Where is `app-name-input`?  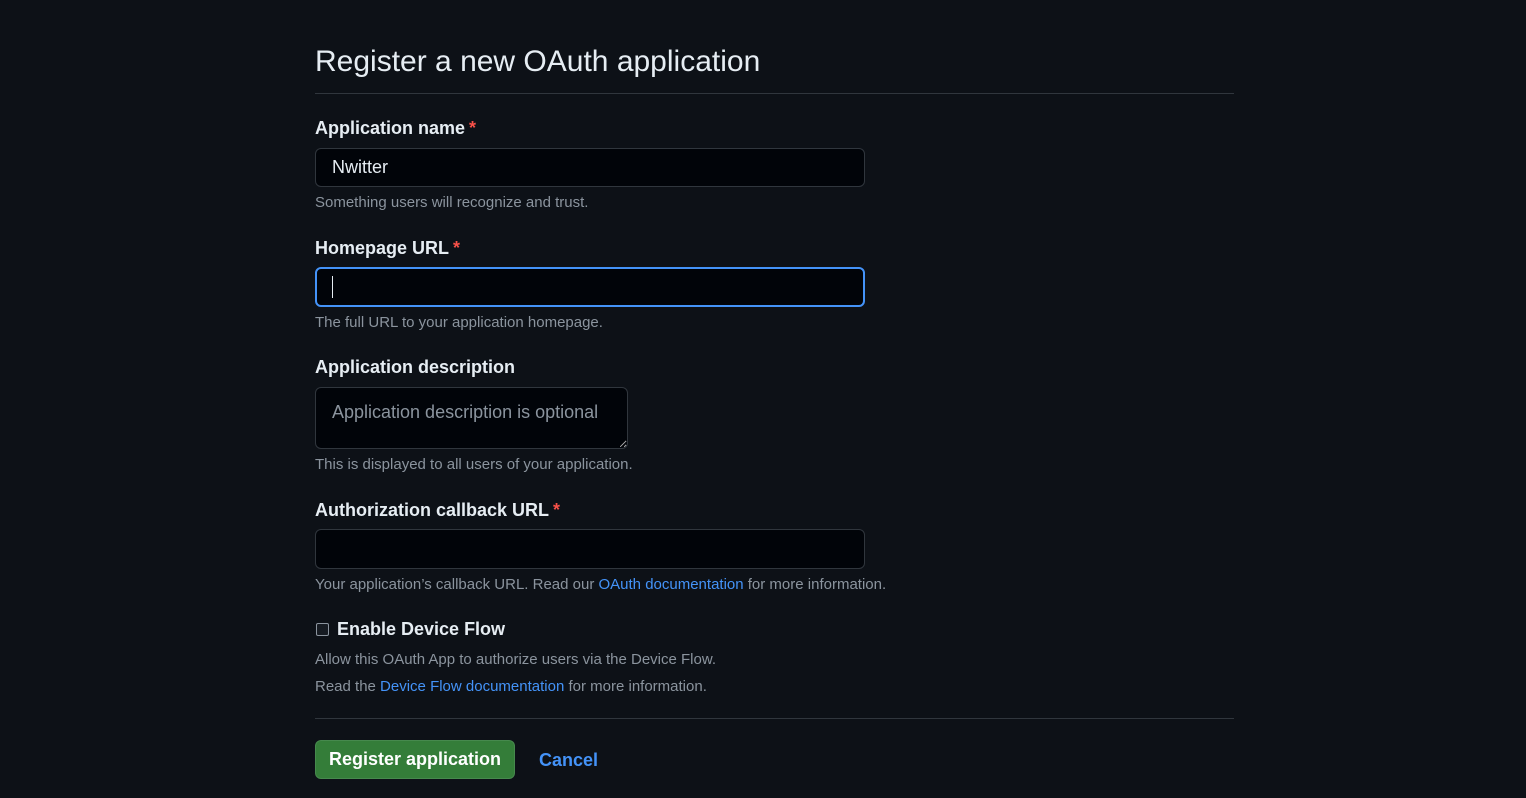 app-name-input is located at coordinates (590, 167).